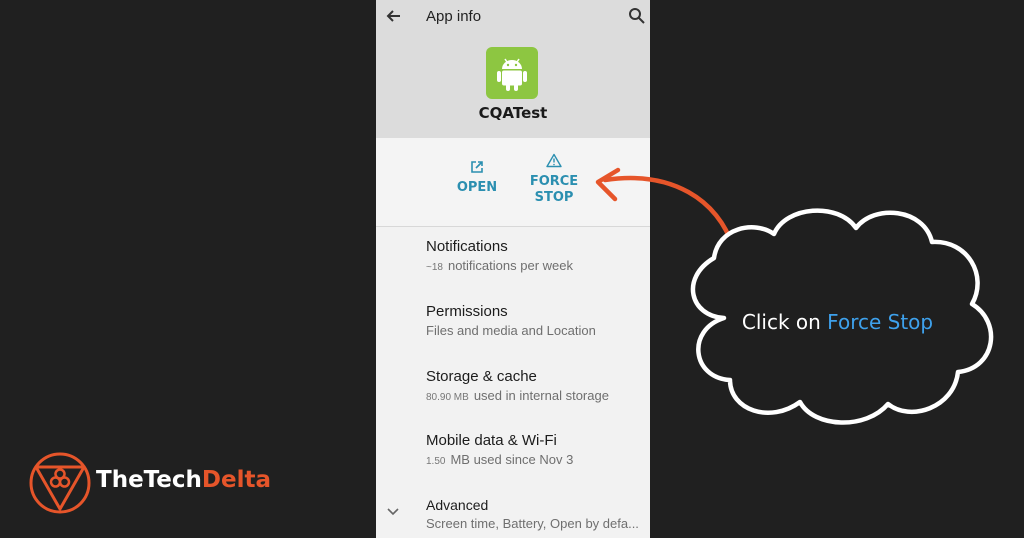 The width and height of the screenshot is (1024, 538). I want to click on app-name: CQATest, so click(513, 113).